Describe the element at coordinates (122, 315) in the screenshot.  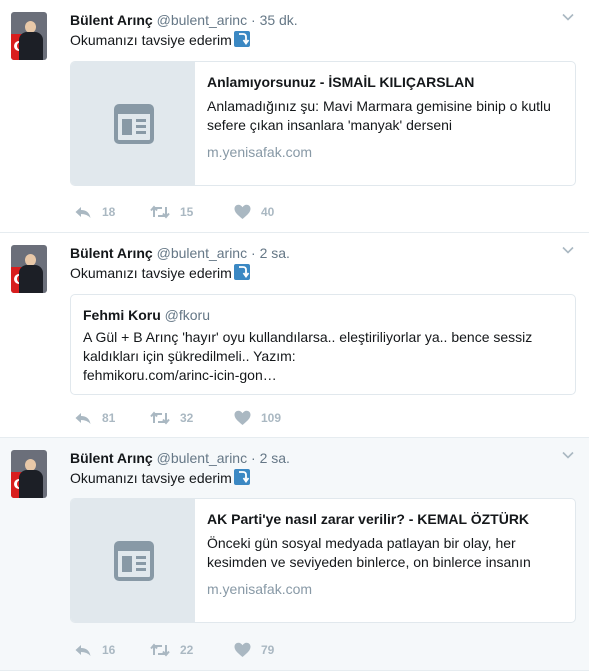
I see `quoted-author-name: Fehmi Koru` at that location.